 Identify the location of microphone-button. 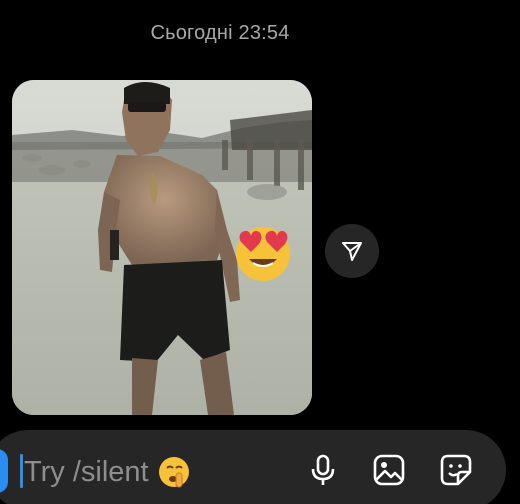
(323, 470).